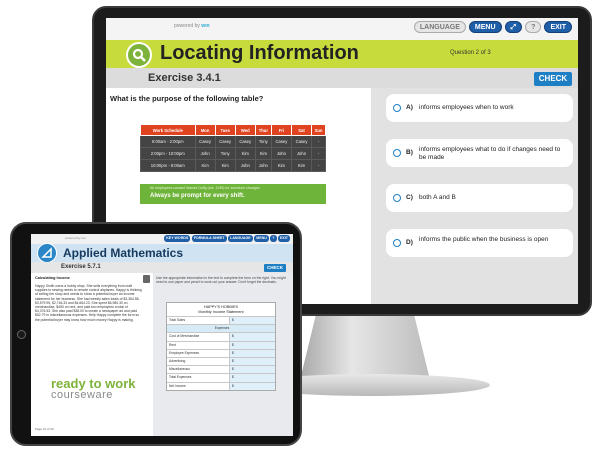 The image size is (599, 449). I want to click on form-section-header: Expenses, so click(221, 328).